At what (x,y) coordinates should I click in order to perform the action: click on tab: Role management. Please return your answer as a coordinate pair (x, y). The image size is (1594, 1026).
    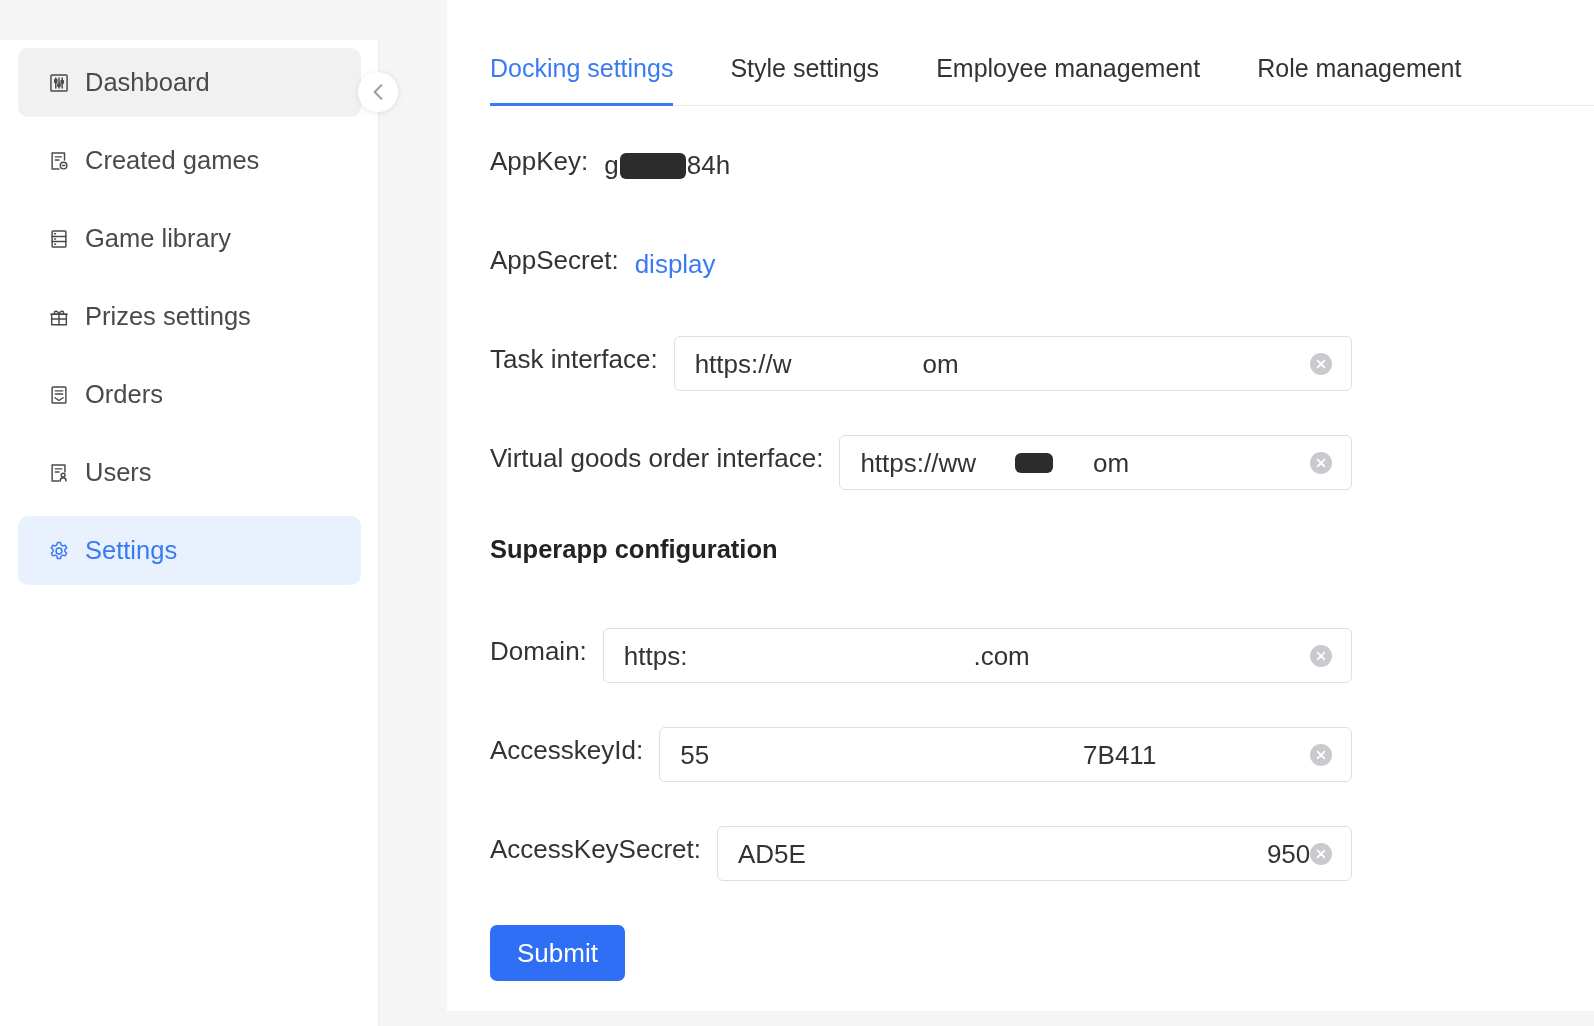
    Looking at the image, I should click on (1359, 80).